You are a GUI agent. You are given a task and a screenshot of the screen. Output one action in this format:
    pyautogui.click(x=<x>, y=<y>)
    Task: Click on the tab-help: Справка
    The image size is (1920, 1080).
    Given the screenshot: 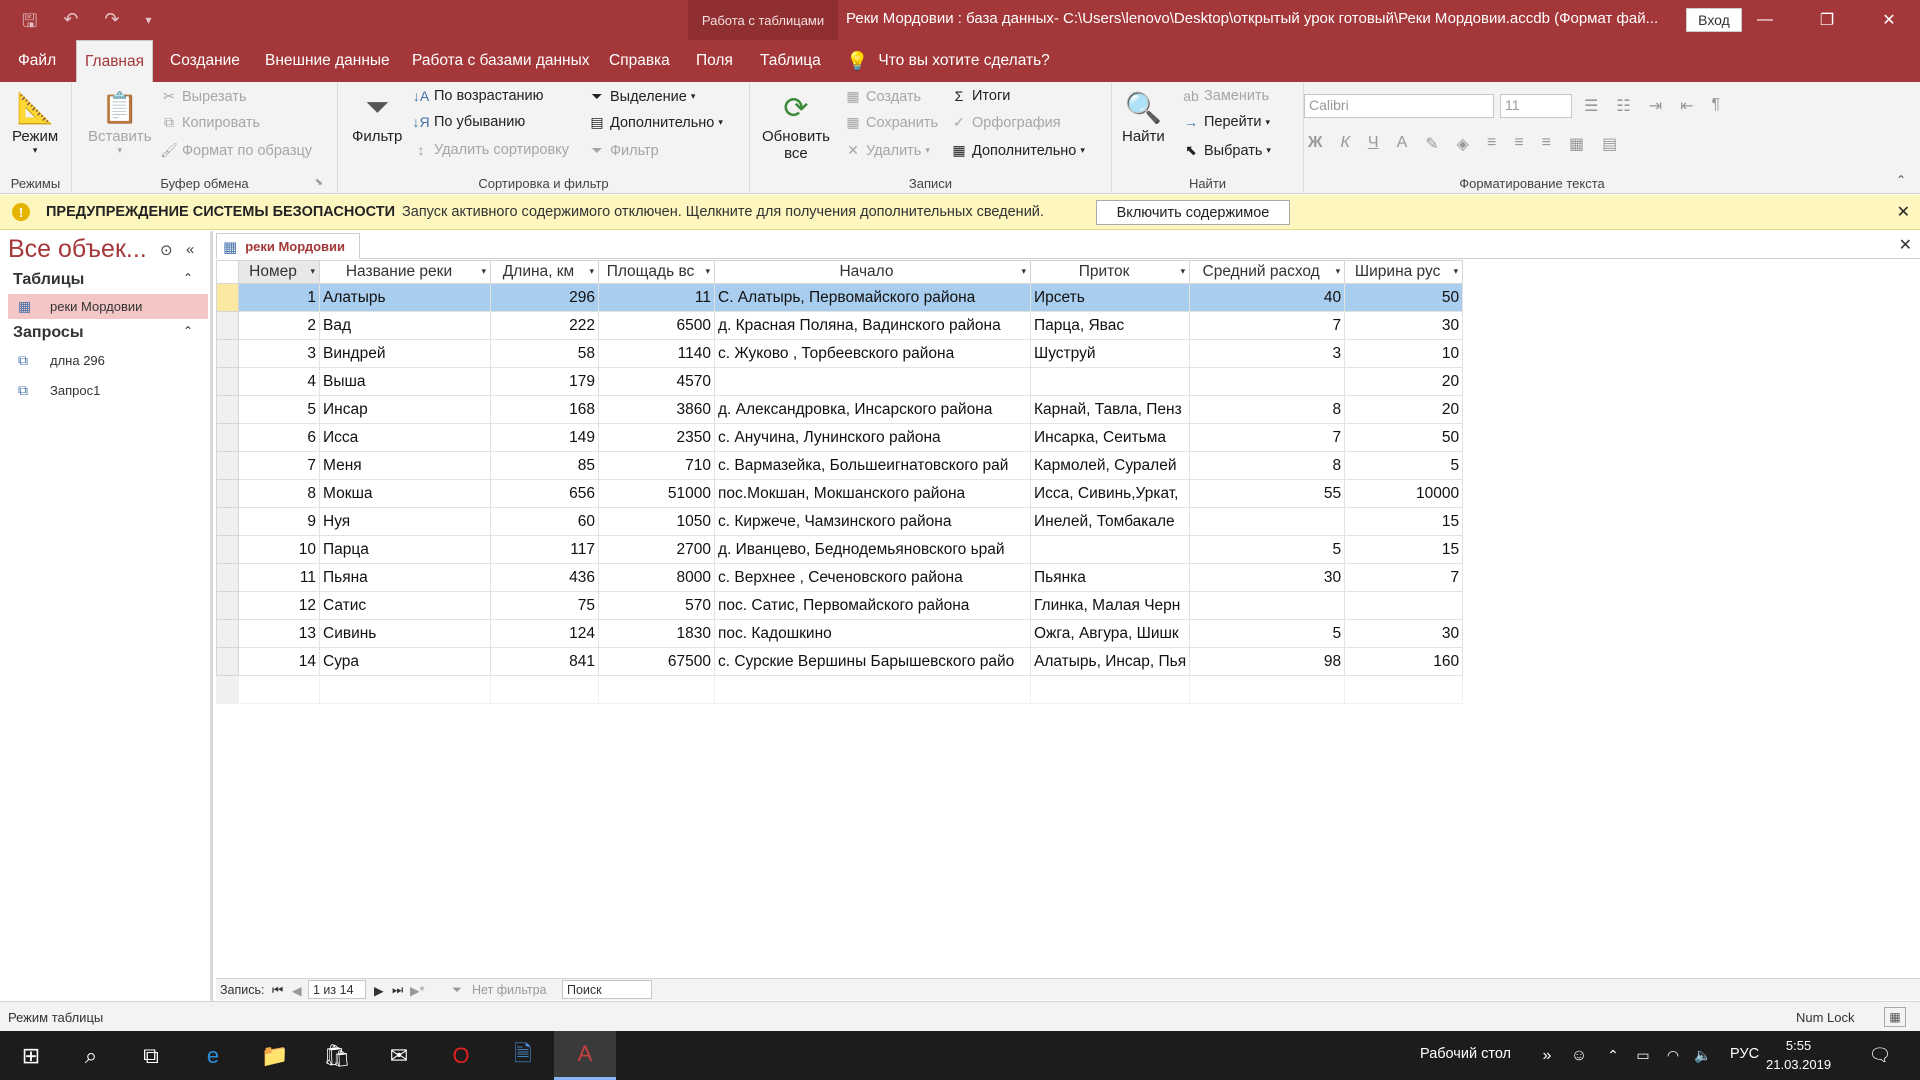 What is the action you would take?
    pyautogui.click(x=639, y=61)
    